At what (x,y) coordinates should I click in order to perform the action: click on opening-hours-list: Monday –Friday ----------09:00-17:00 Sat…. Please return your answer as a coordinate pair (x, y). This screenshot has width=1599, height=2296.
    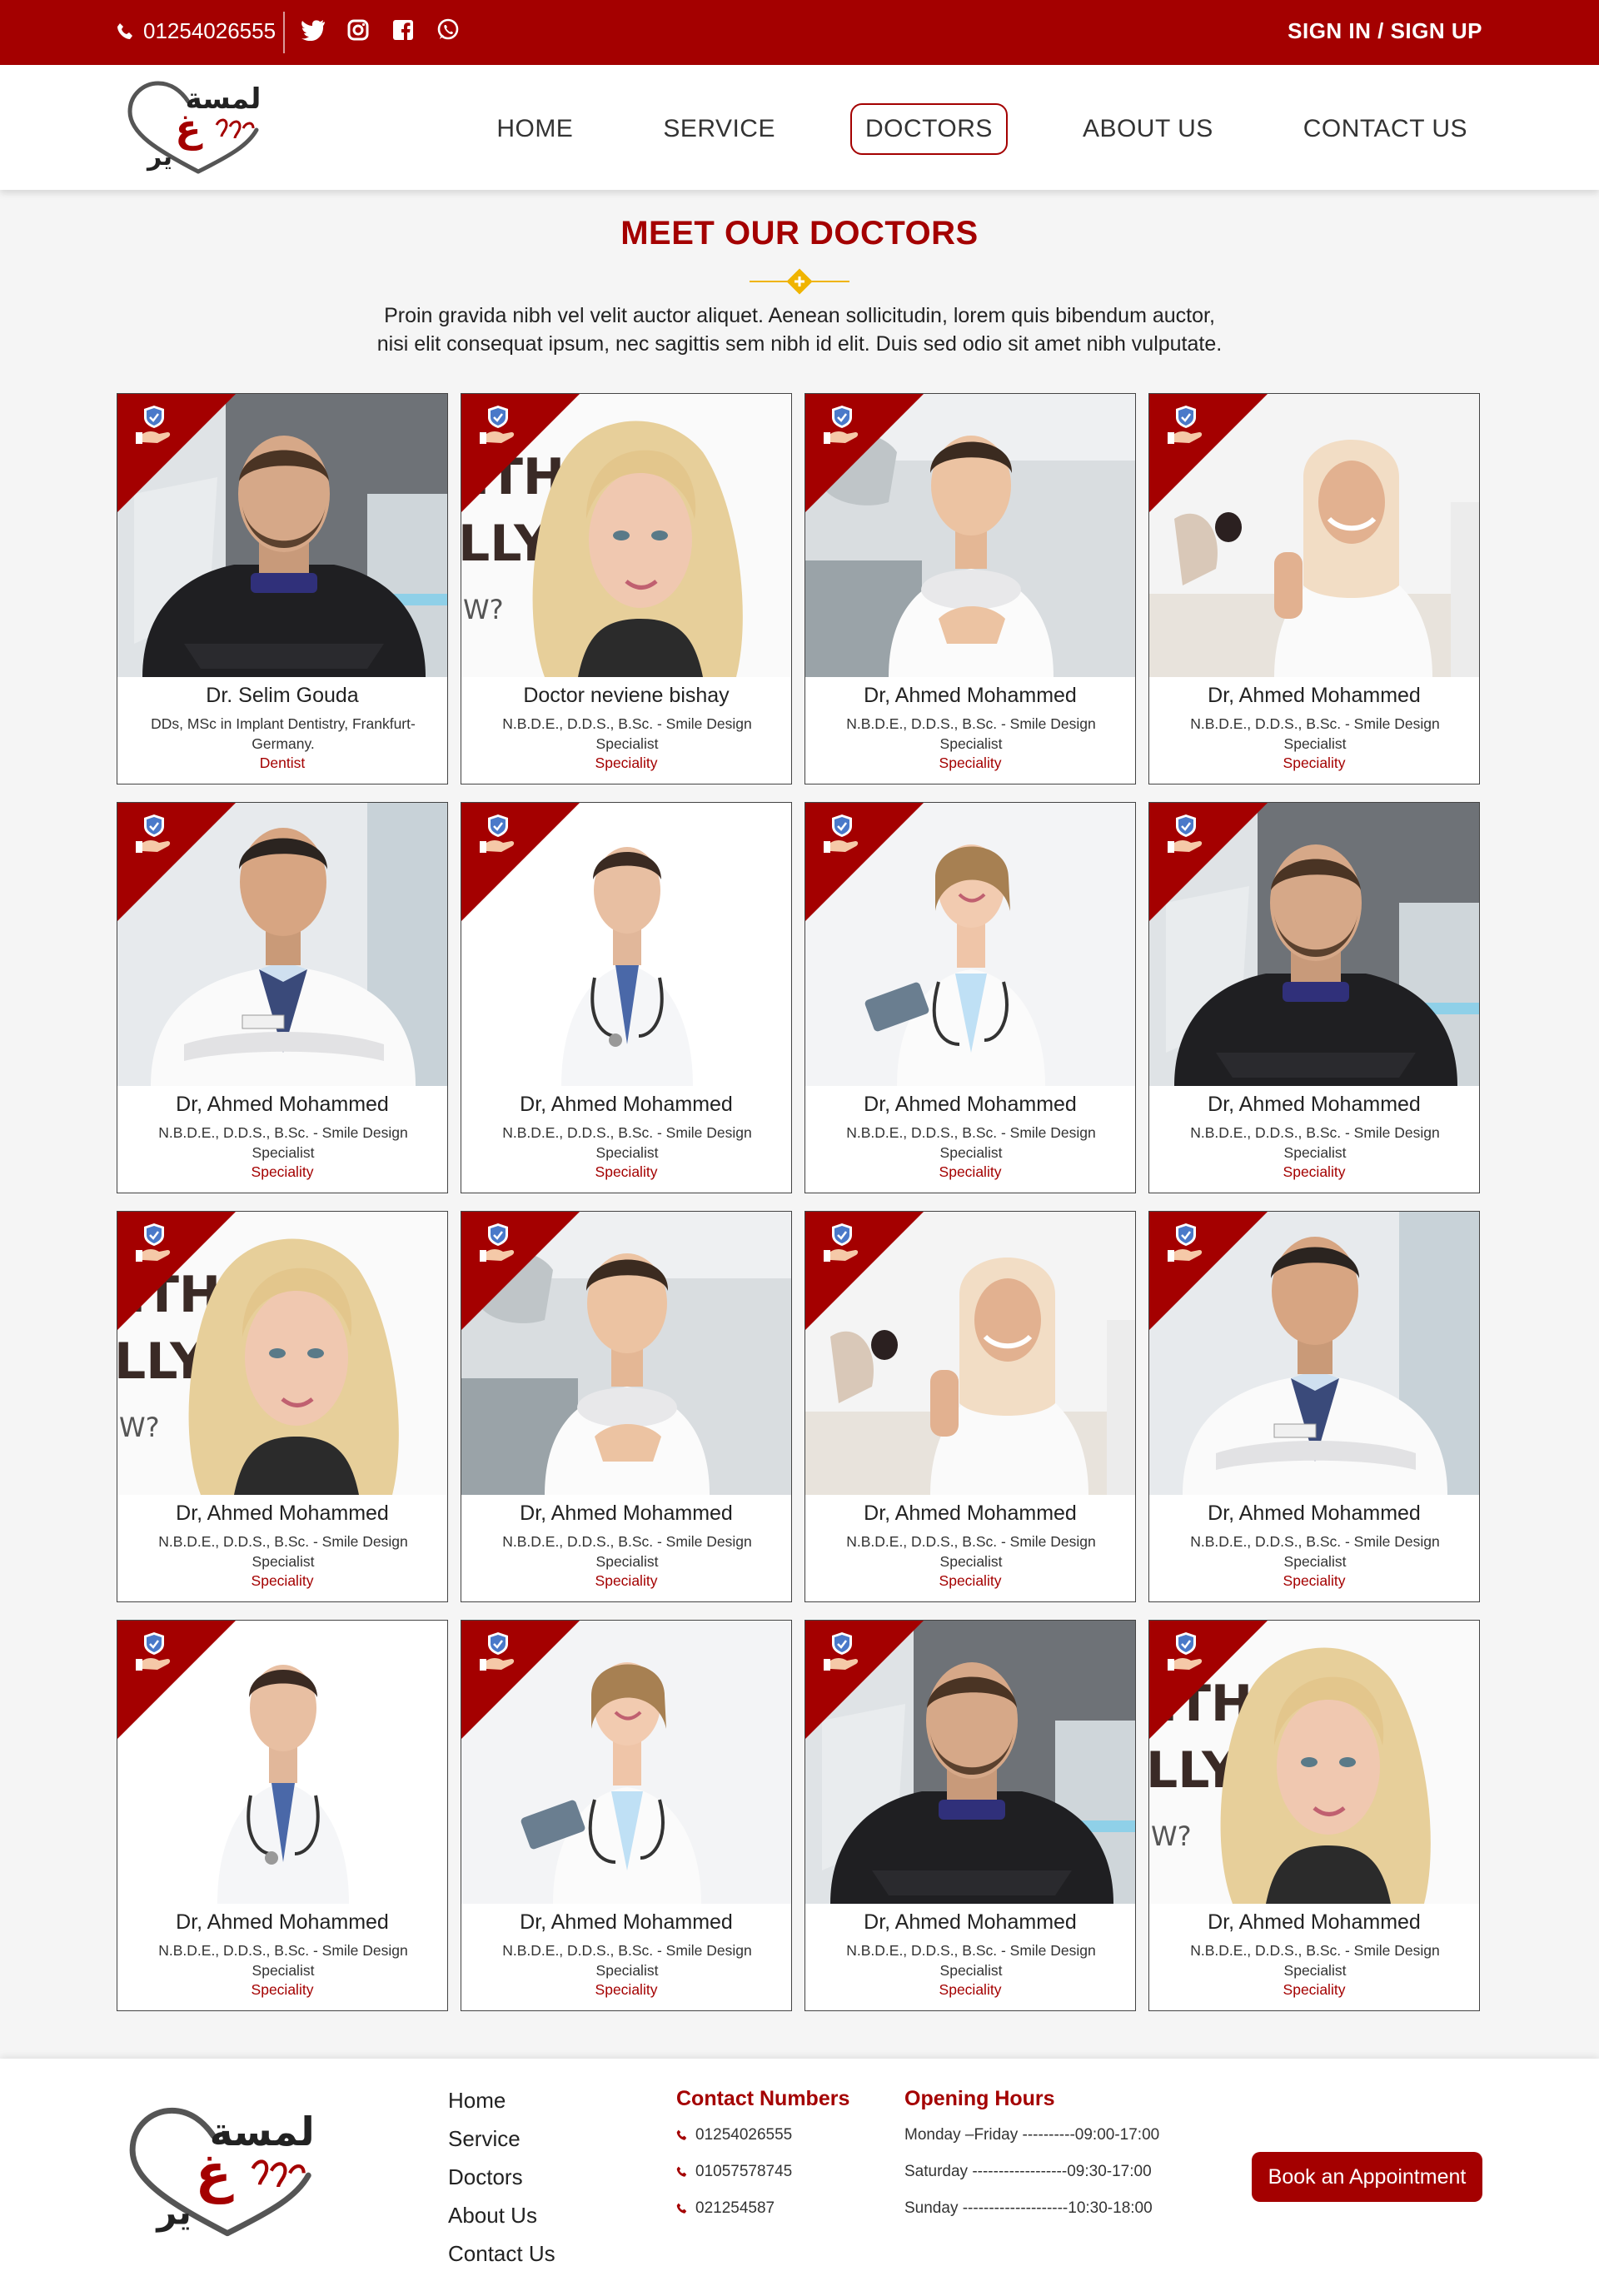
    Looking at the image, I should click on (1031, 2171).